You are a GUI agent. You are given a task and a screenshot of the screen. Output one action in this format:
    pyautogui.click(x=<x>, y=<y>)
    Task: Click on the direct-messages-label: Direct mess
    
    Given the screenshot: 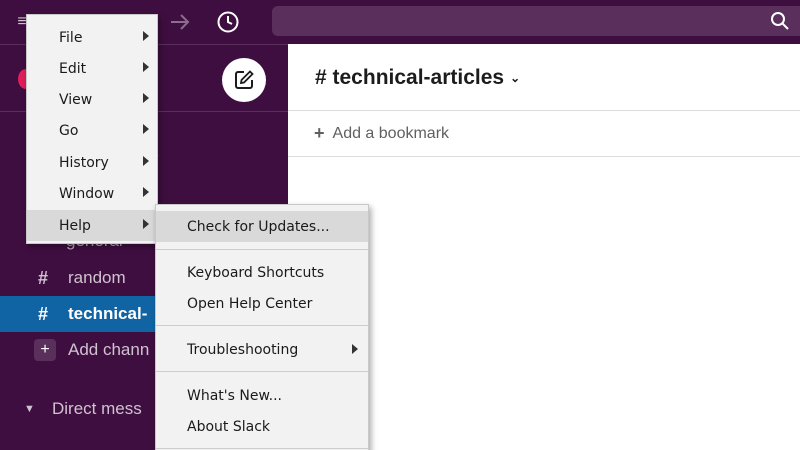 What is the action you would take?
    pyautogui.click(x=97, y=408)
    